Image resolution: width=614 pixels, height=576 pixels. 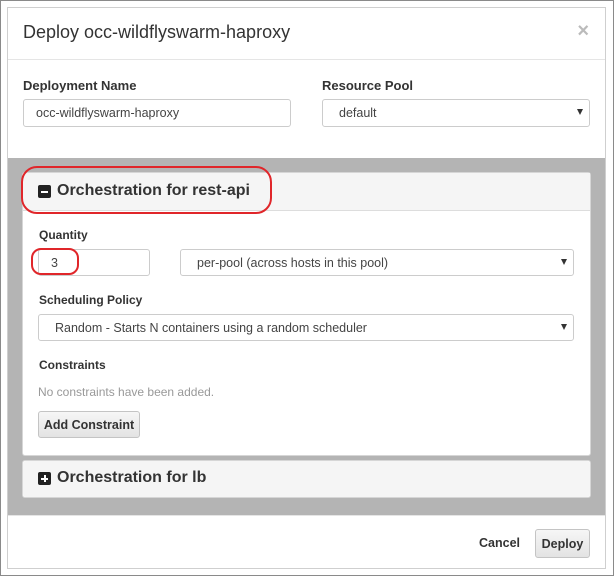 What do you see at coordinates (126, 392) in the screenshot?
I see `constraints-empty-text: No constraints have been added.` at bounding box center [126, 392].